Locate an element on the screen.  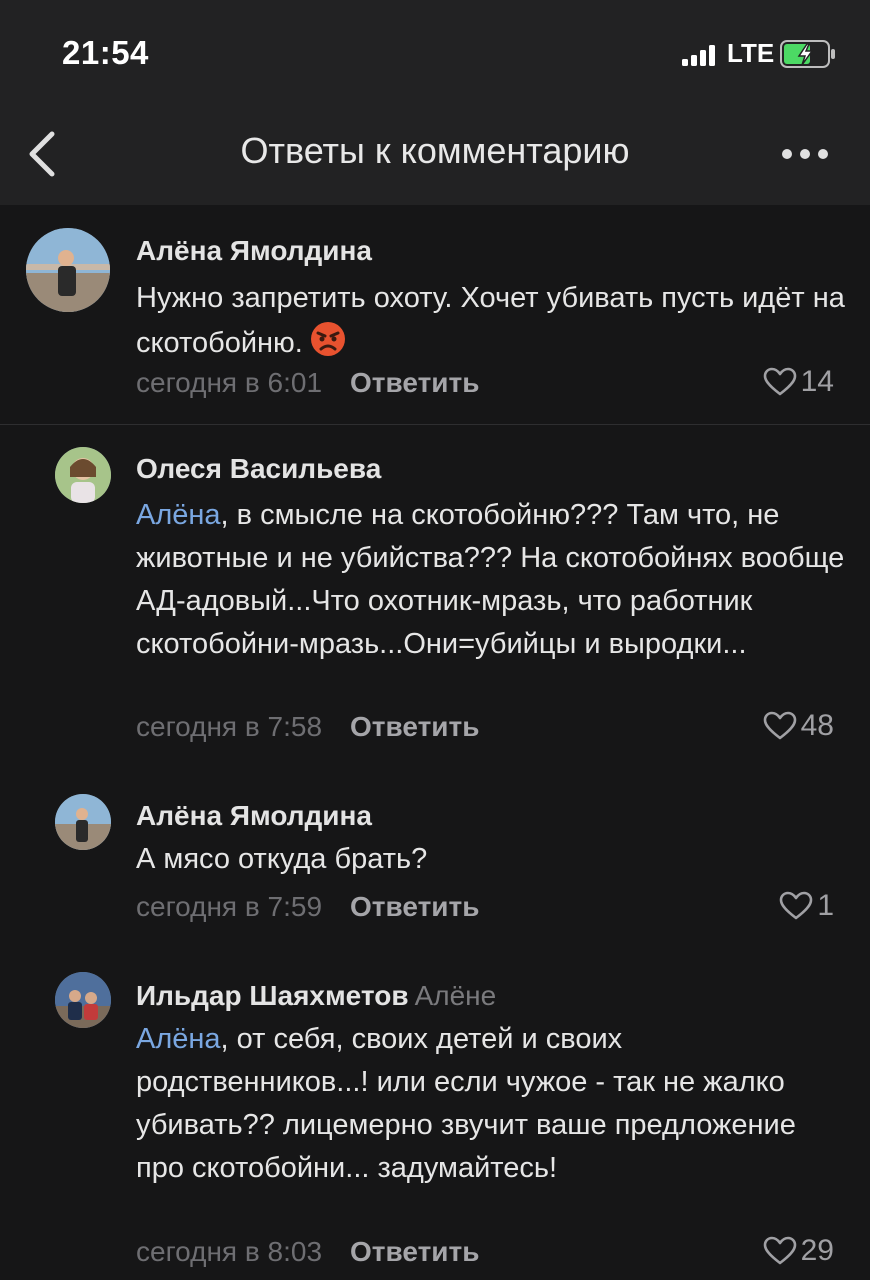
comment-text: А мясо откуда брать? is located at coordinates (282, 859).